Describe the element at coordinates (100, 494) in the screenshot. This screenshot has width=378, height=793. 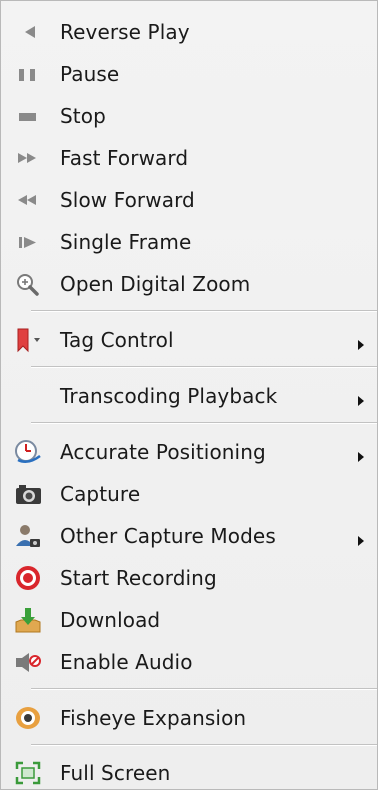
I see `menu-item-label: Capture` at that location.